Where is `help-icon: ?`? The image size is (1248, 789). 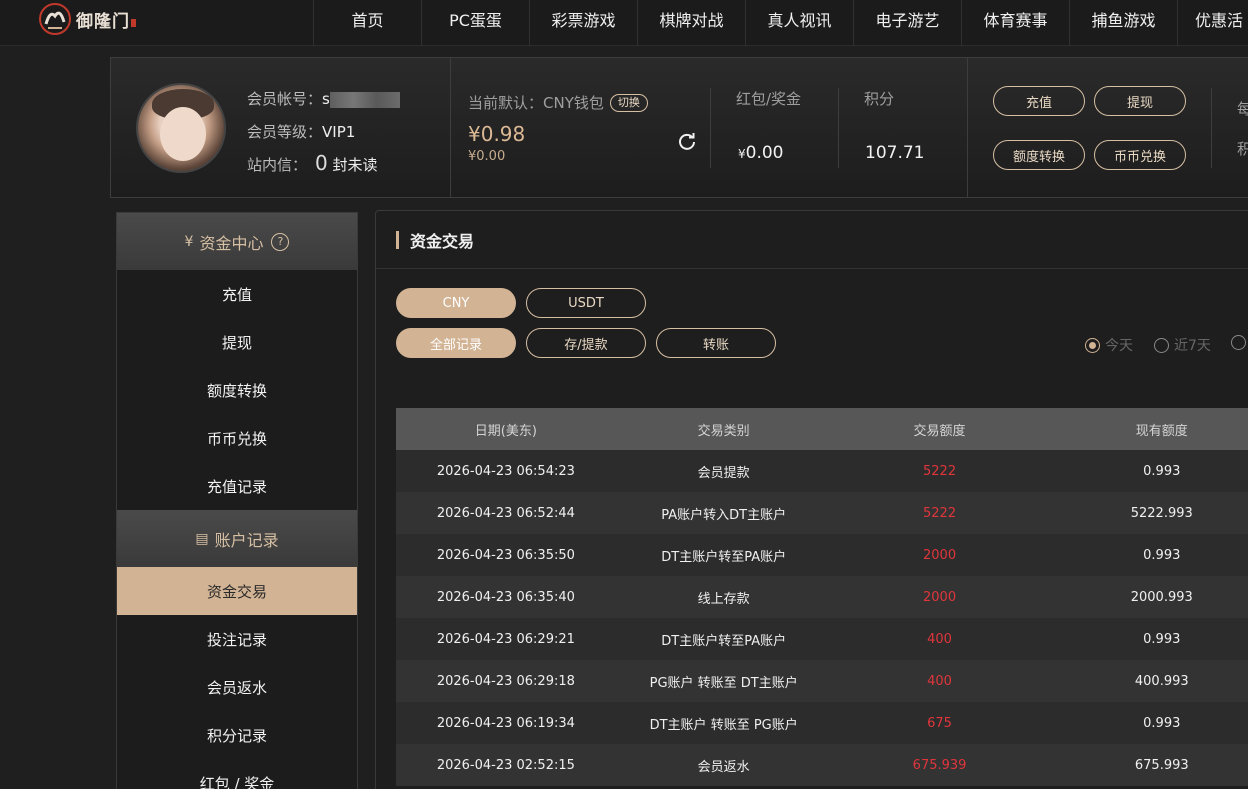 help-icon: ? is located at coordinates (280, 241).